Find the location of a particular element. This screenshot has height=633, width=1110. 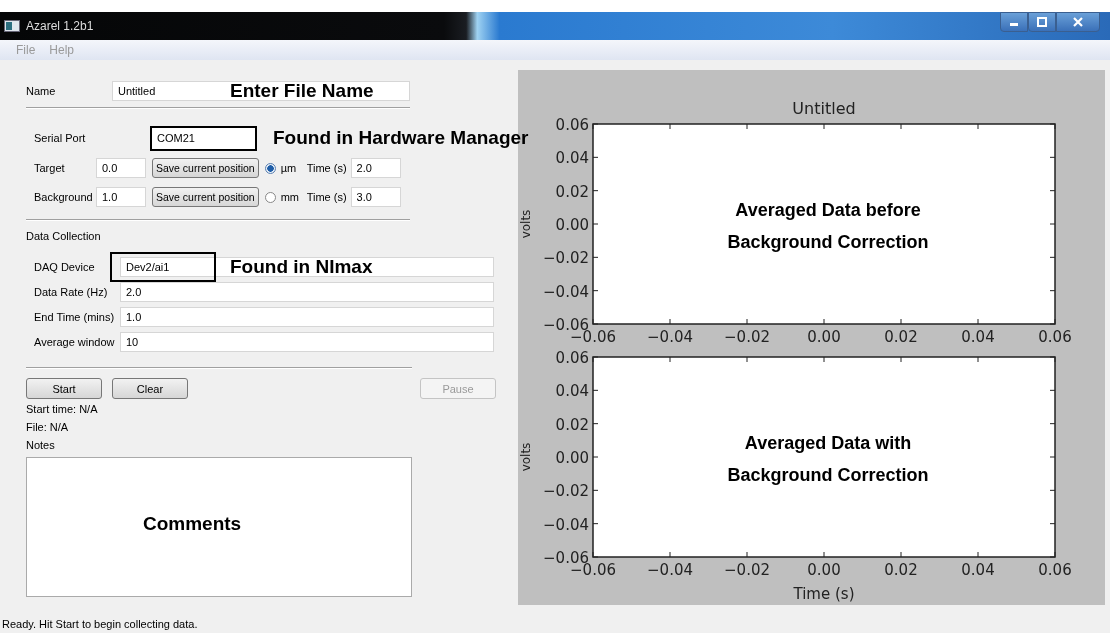

field-label: Background is located at coordinates (64, 197).